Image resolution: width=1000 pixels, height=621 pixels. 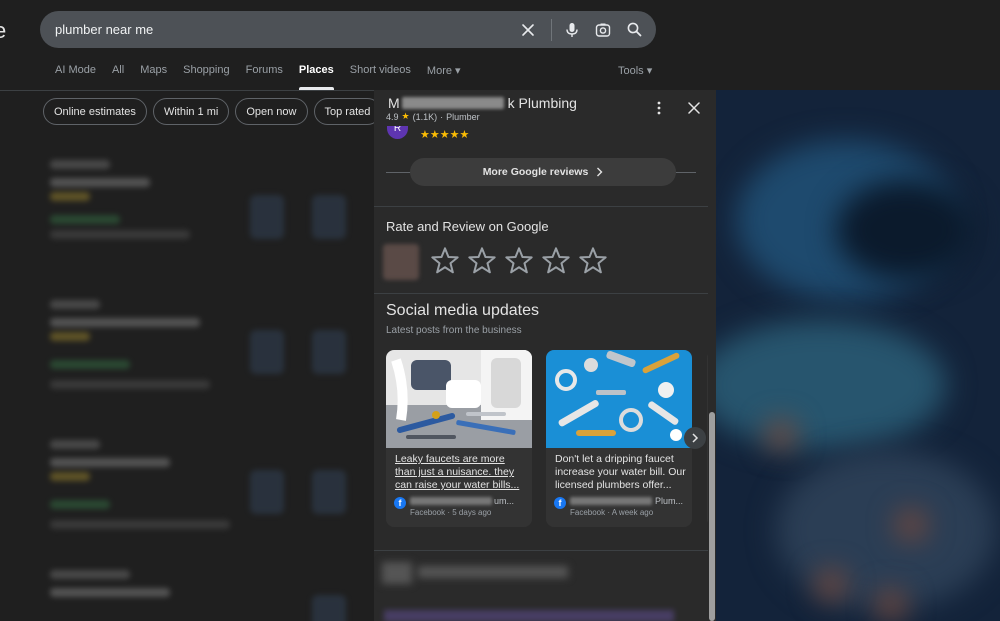 What do you see at coordinates (451, 512) in the screenshot?
I see `post-meta: Facebook · 5 days ago` at bounding box center [451, 512].